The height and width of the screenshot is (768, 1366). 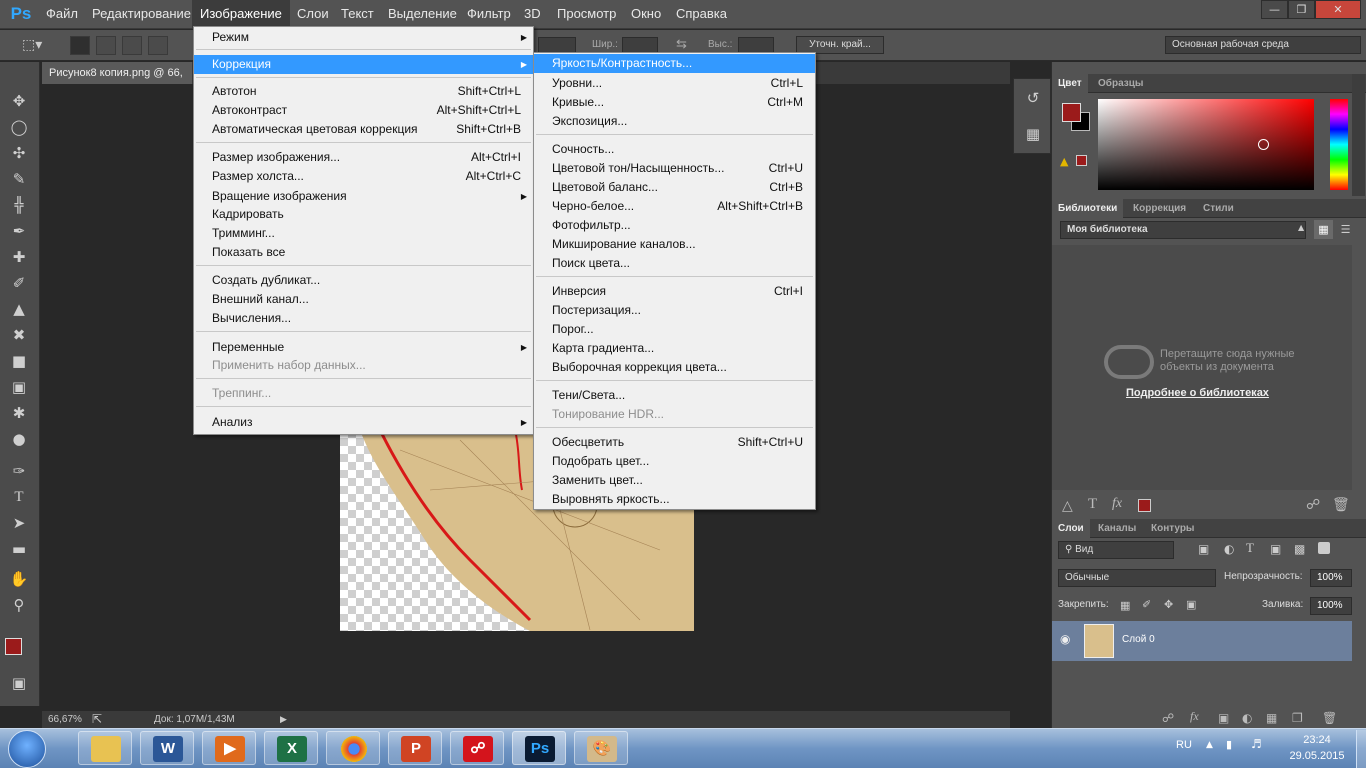 I want to click on library-select: Моя библиотека, so click(x=1183, y=230).